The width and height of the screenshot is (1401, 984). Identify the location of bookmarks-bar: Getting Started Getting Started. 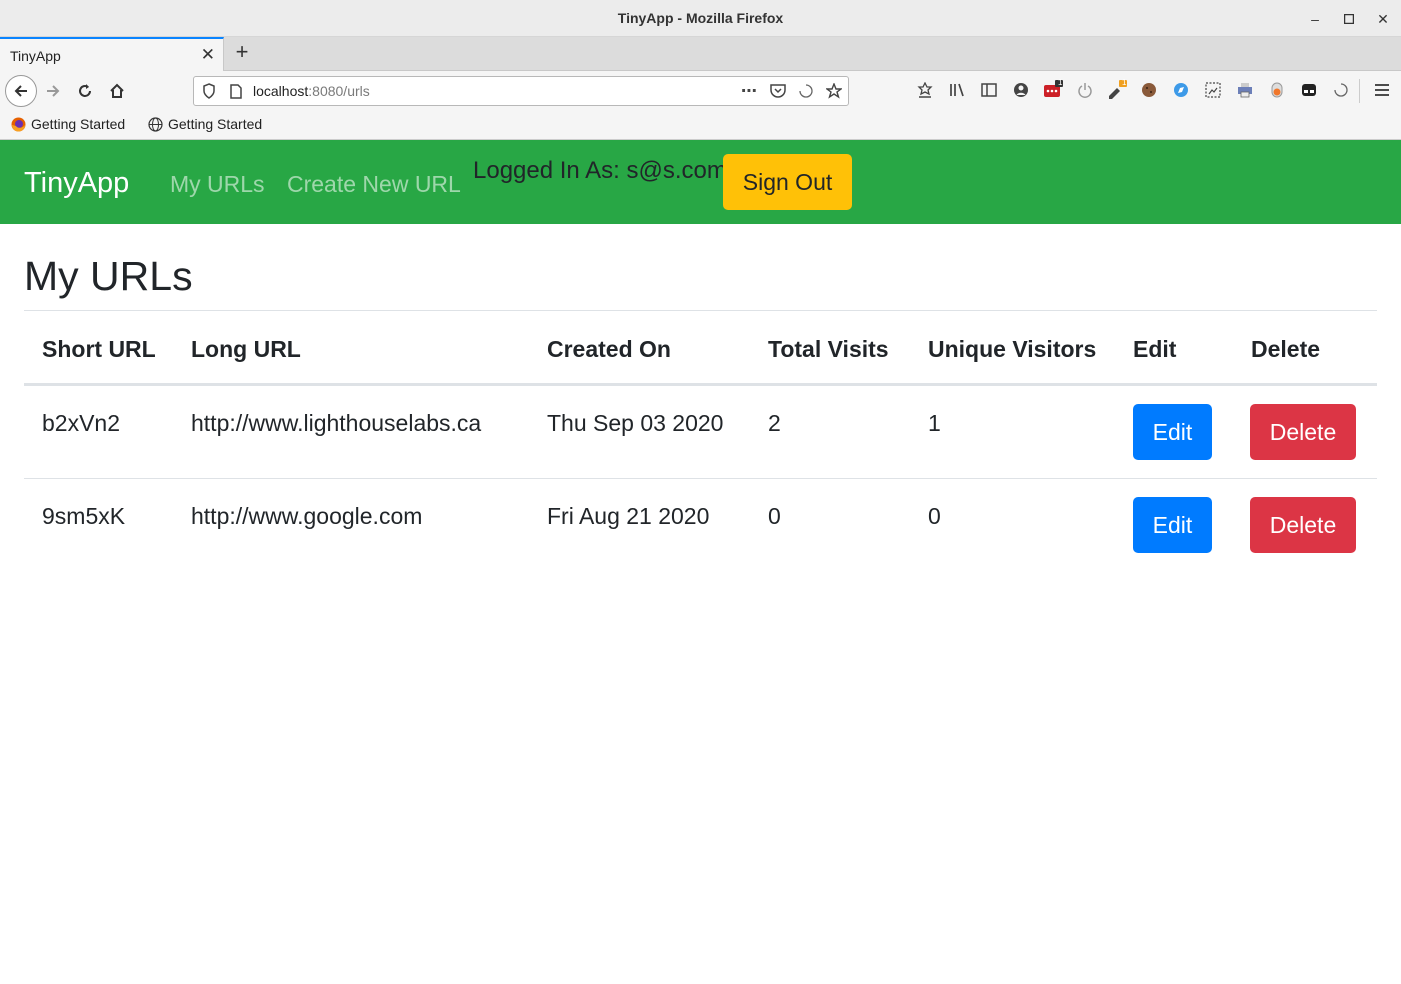
(700, 125).